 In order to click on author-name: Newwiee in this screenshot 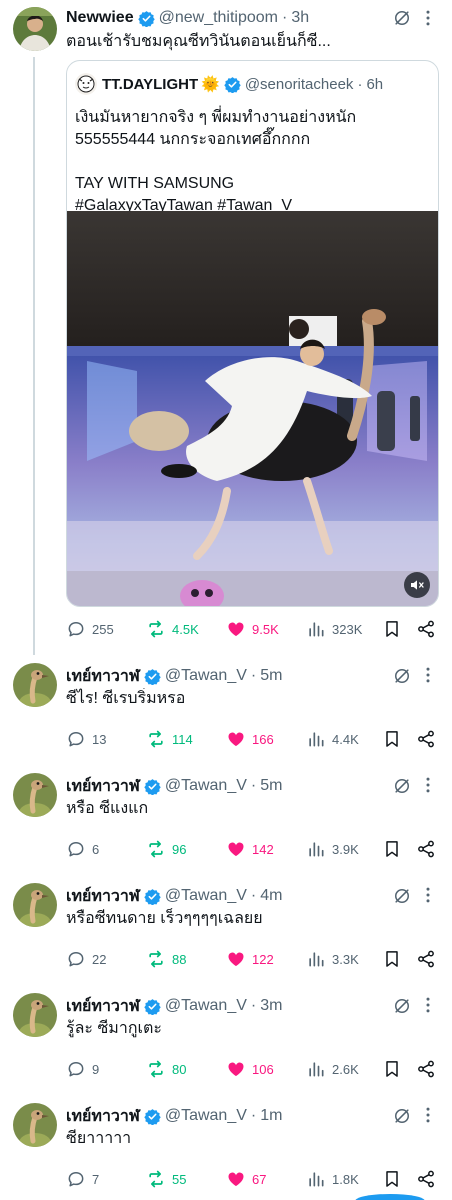, I will do `click(100, 18)`.